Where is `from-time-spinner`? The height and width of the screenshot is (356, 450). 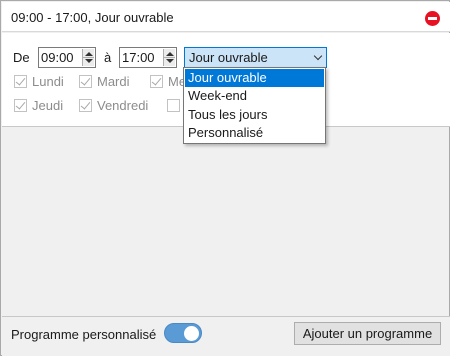
from-time-spinner is located at coordinates (88, 57).